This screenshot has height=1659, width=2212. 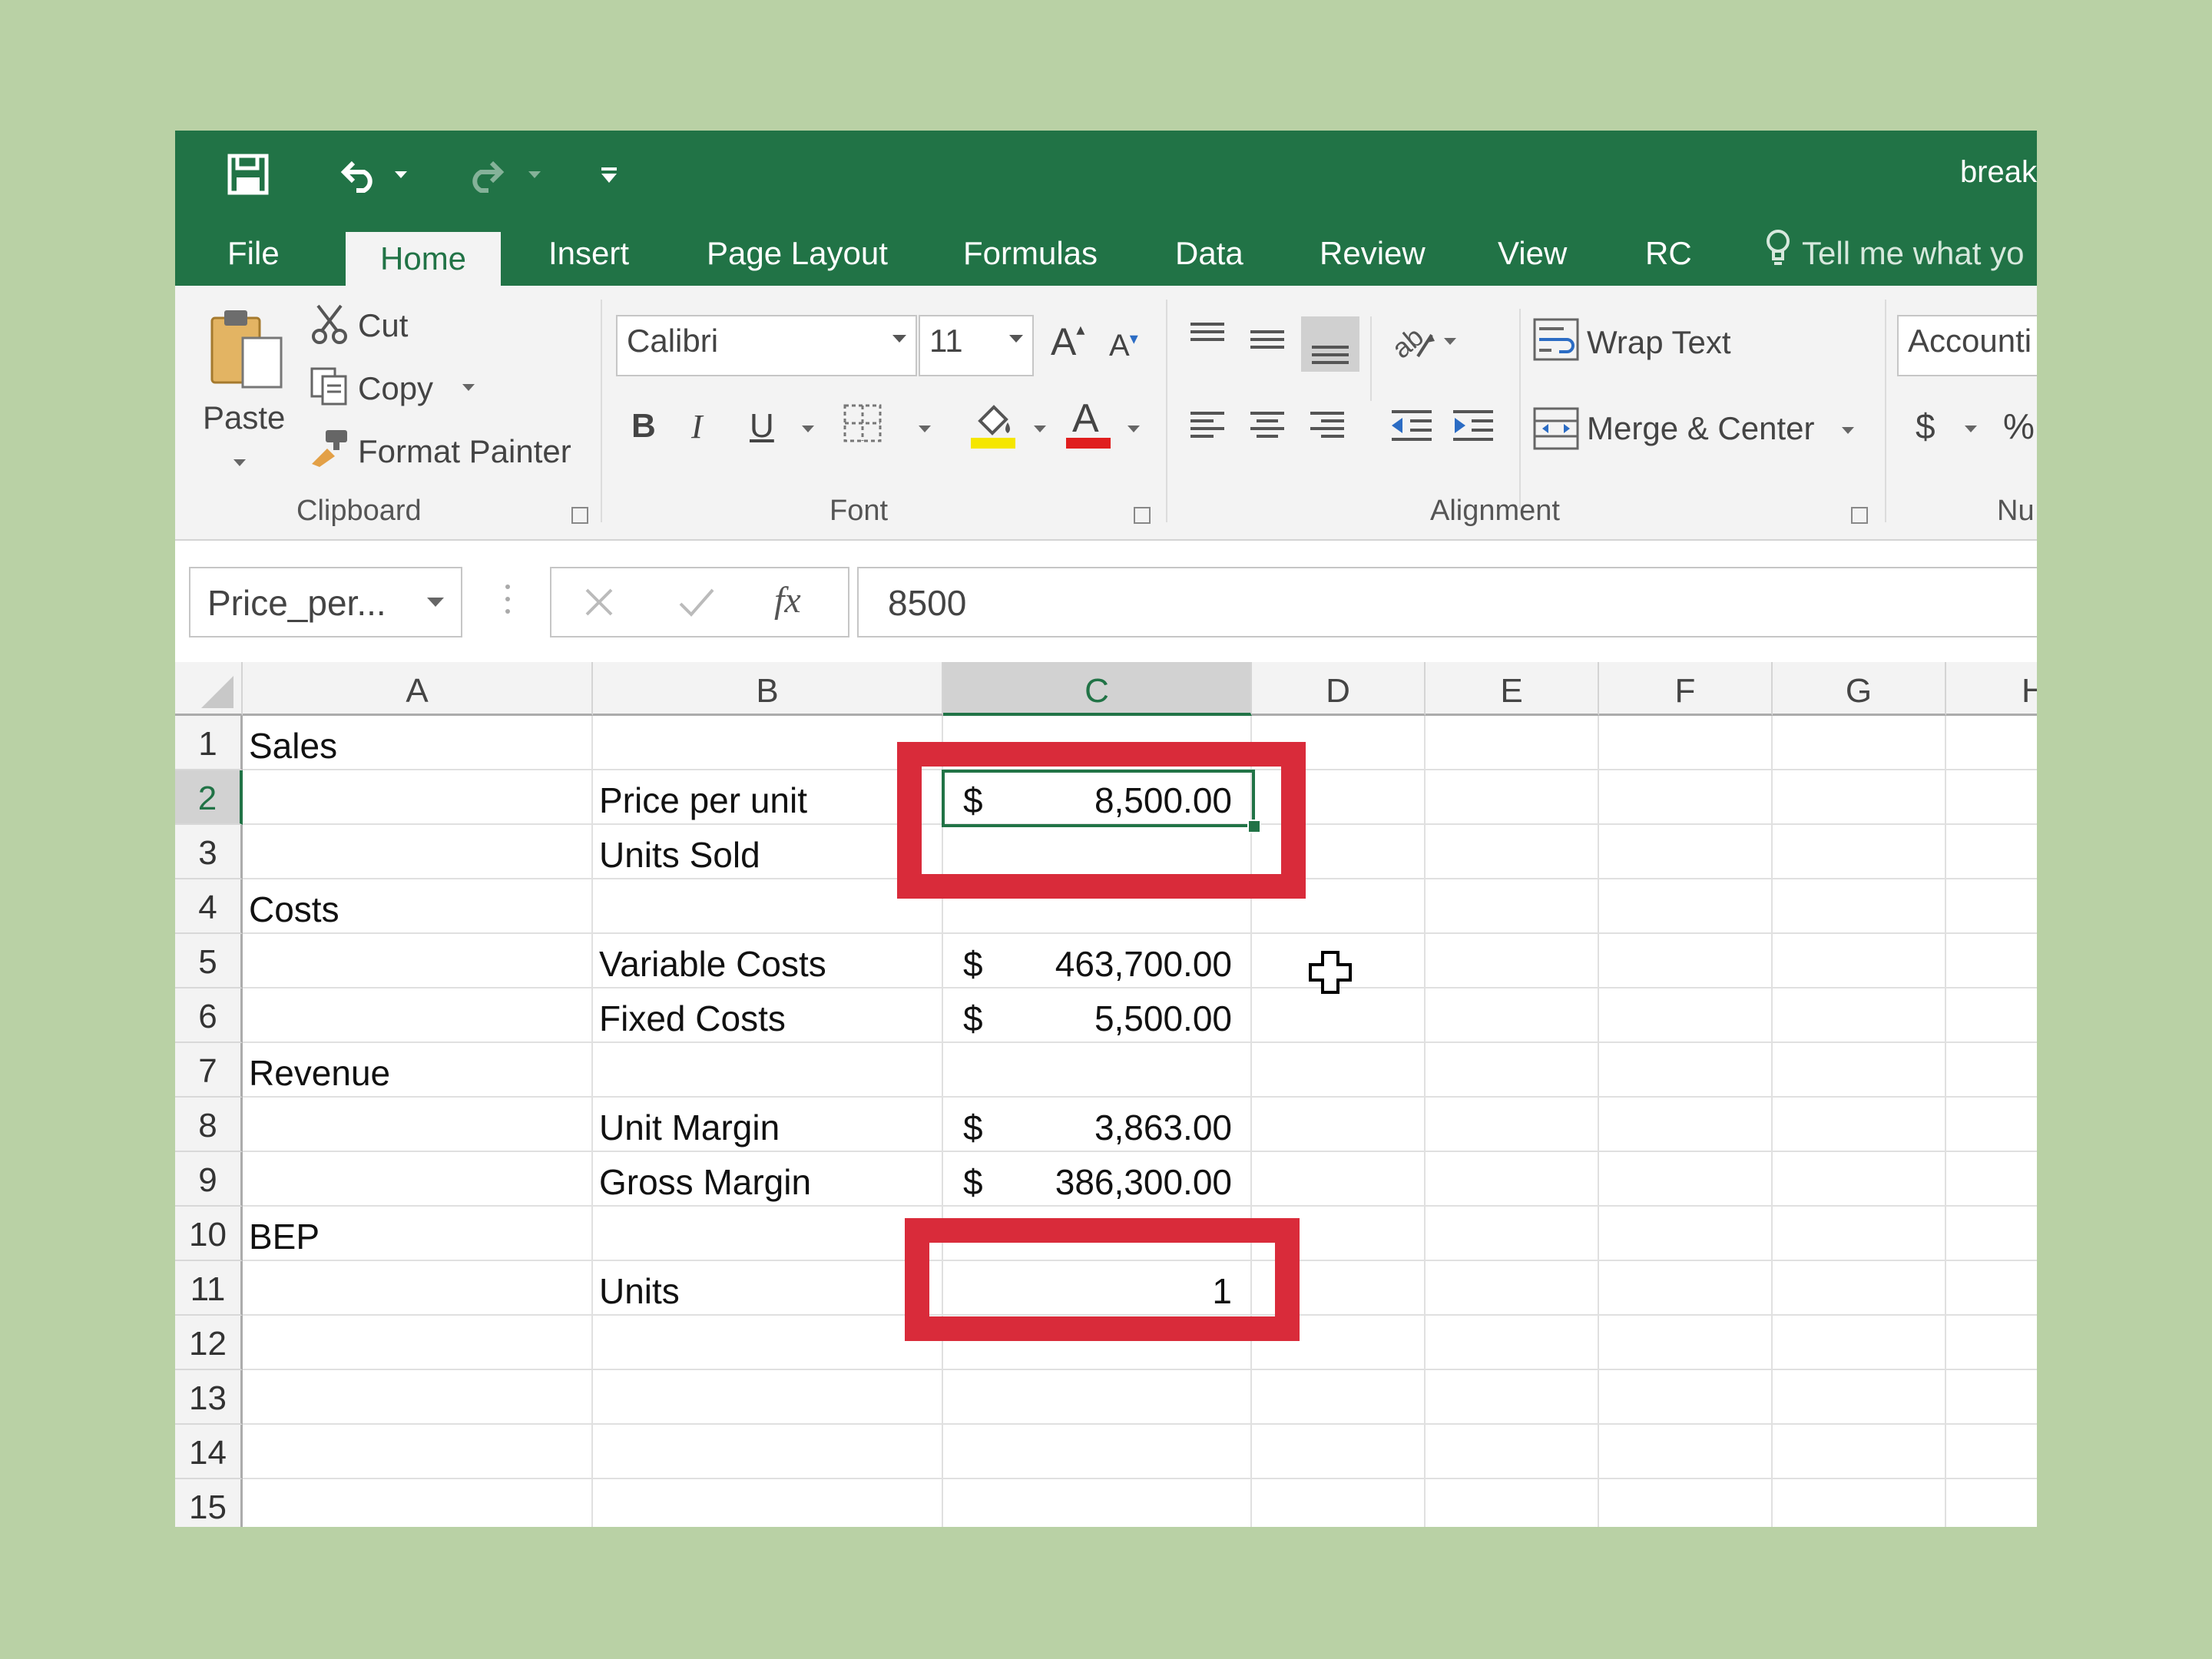 What do you see at coordinates (1098, 1397) in the screenshot?
I see `cell-c13` at bounding box center [1098, 1397].